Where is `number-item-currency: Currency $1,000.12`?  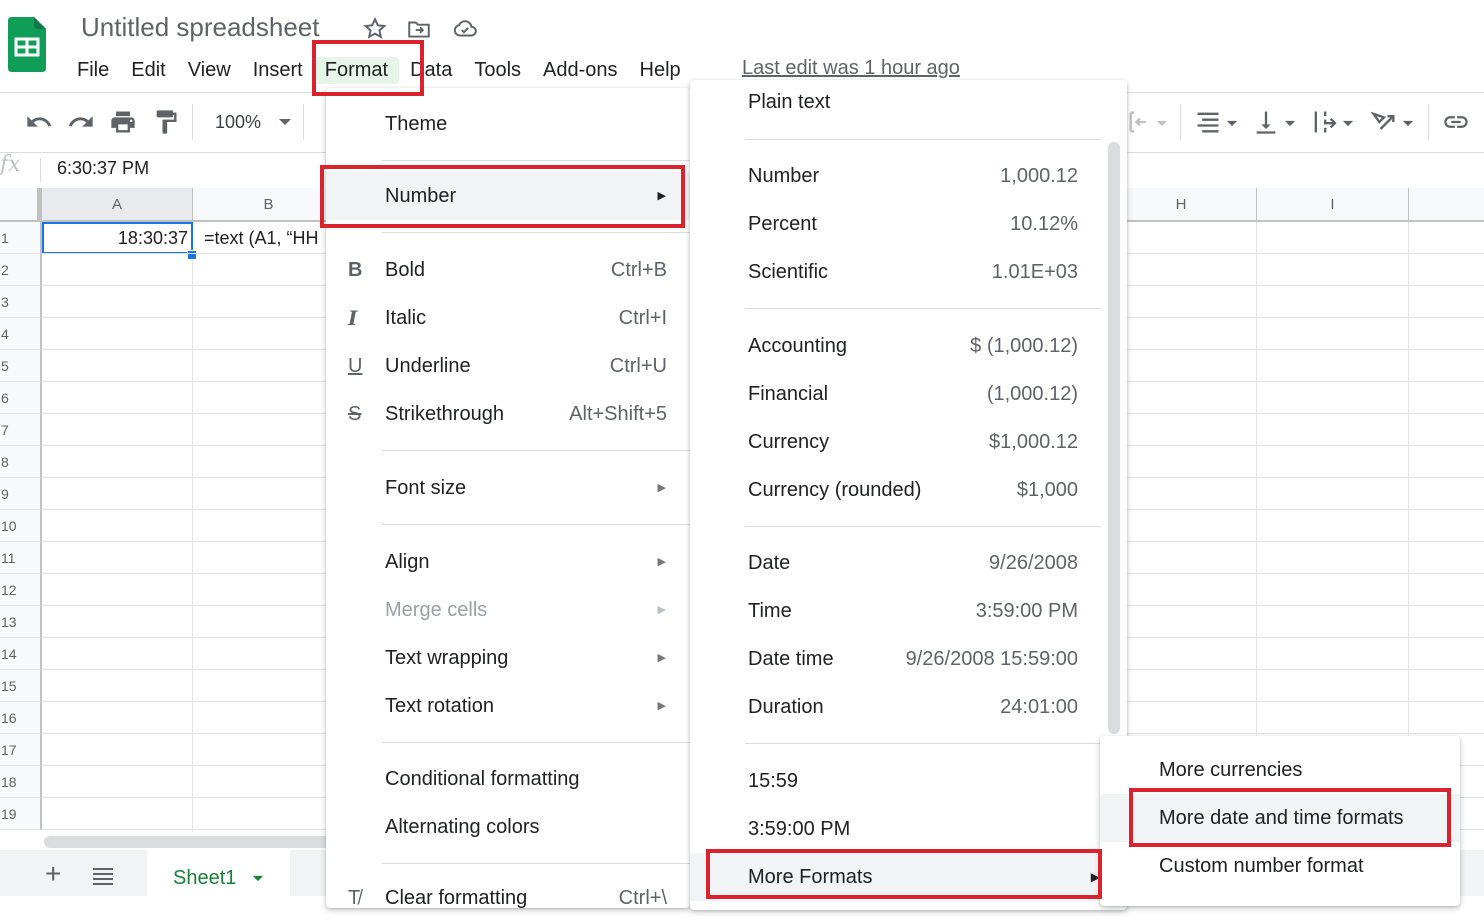 number-item-currency: Currency $1,000.12 is located at coordinates (895, 442).